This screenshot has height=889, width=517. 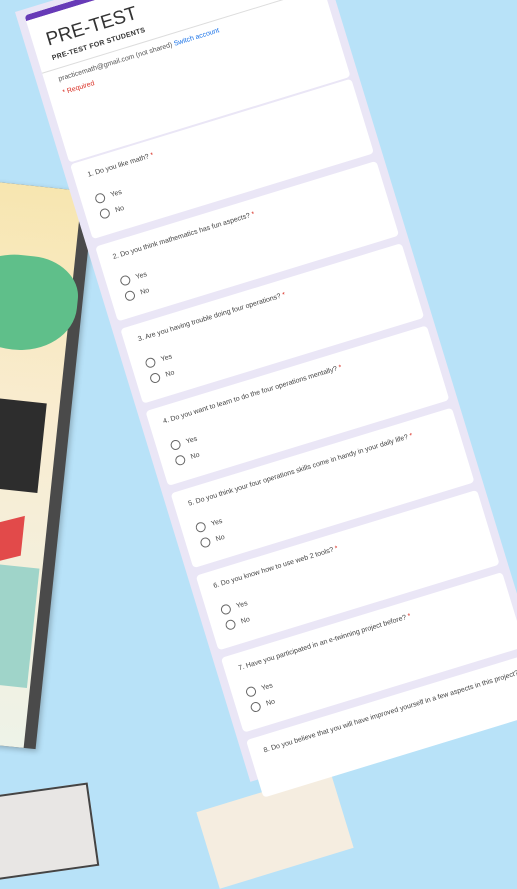 I want to click on question-text: 1. Do you like math?, so click(x=118, y=166).